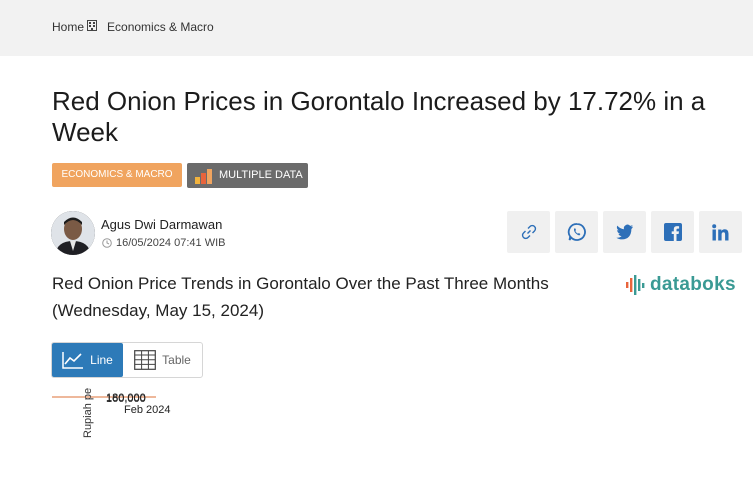  I want to click on table-grid-icon, so click(145, 360).